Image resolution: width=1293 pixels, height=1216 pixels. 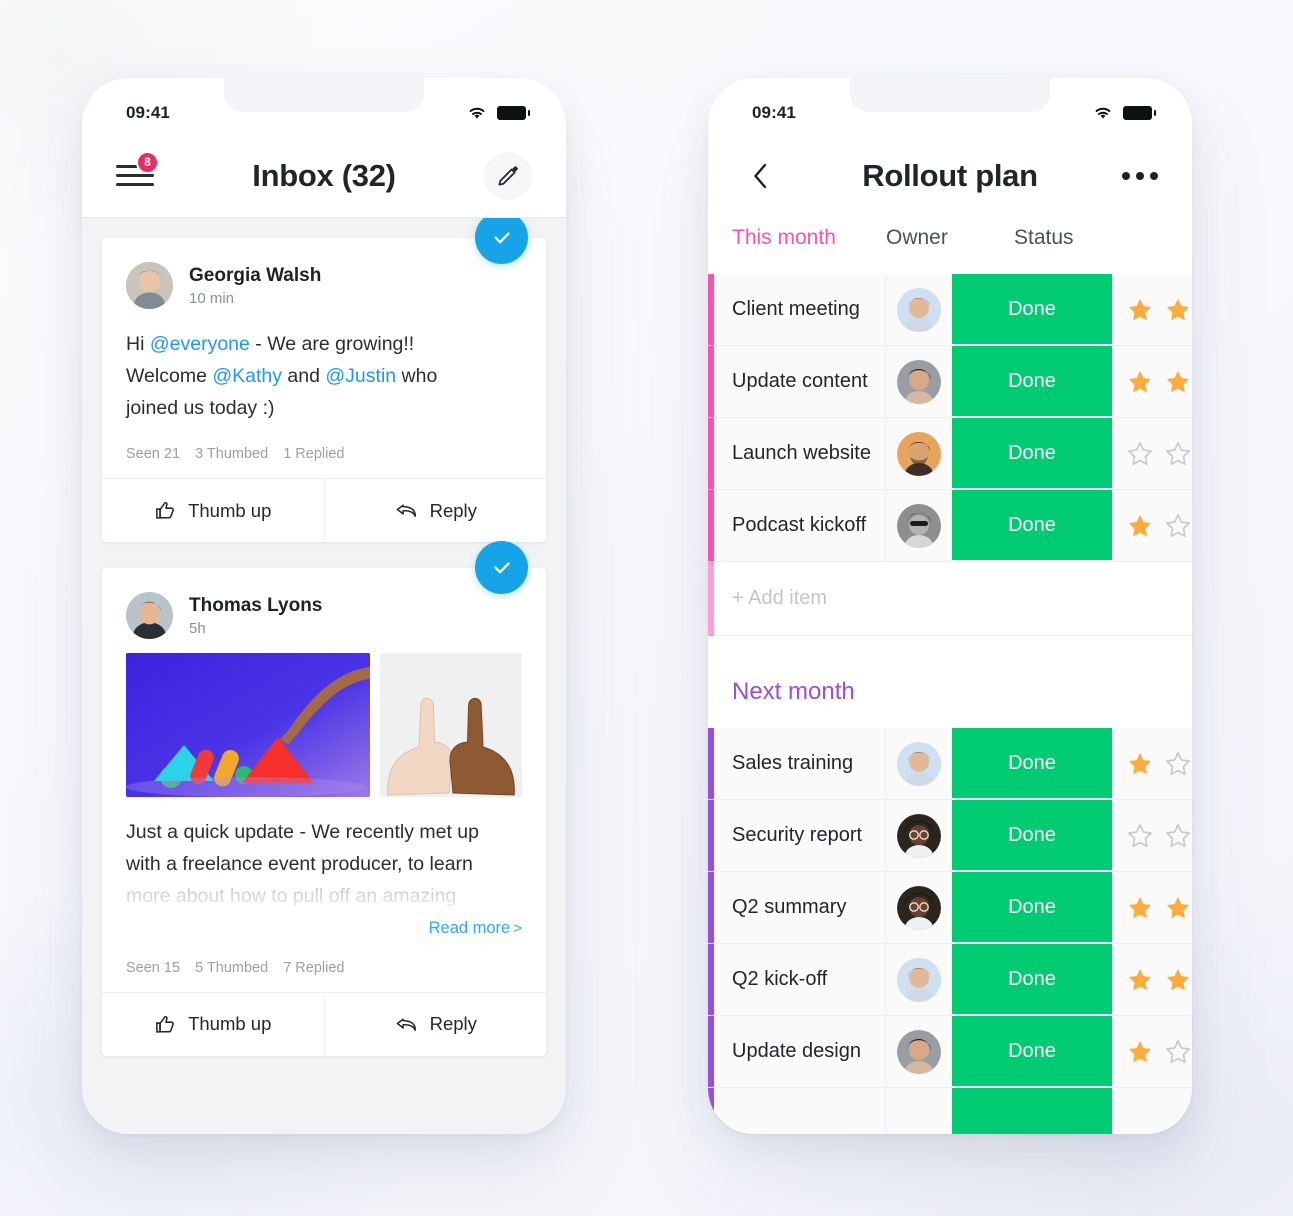 I want to click on table-row: Q2 summary Done, so click(x=950, y=908).